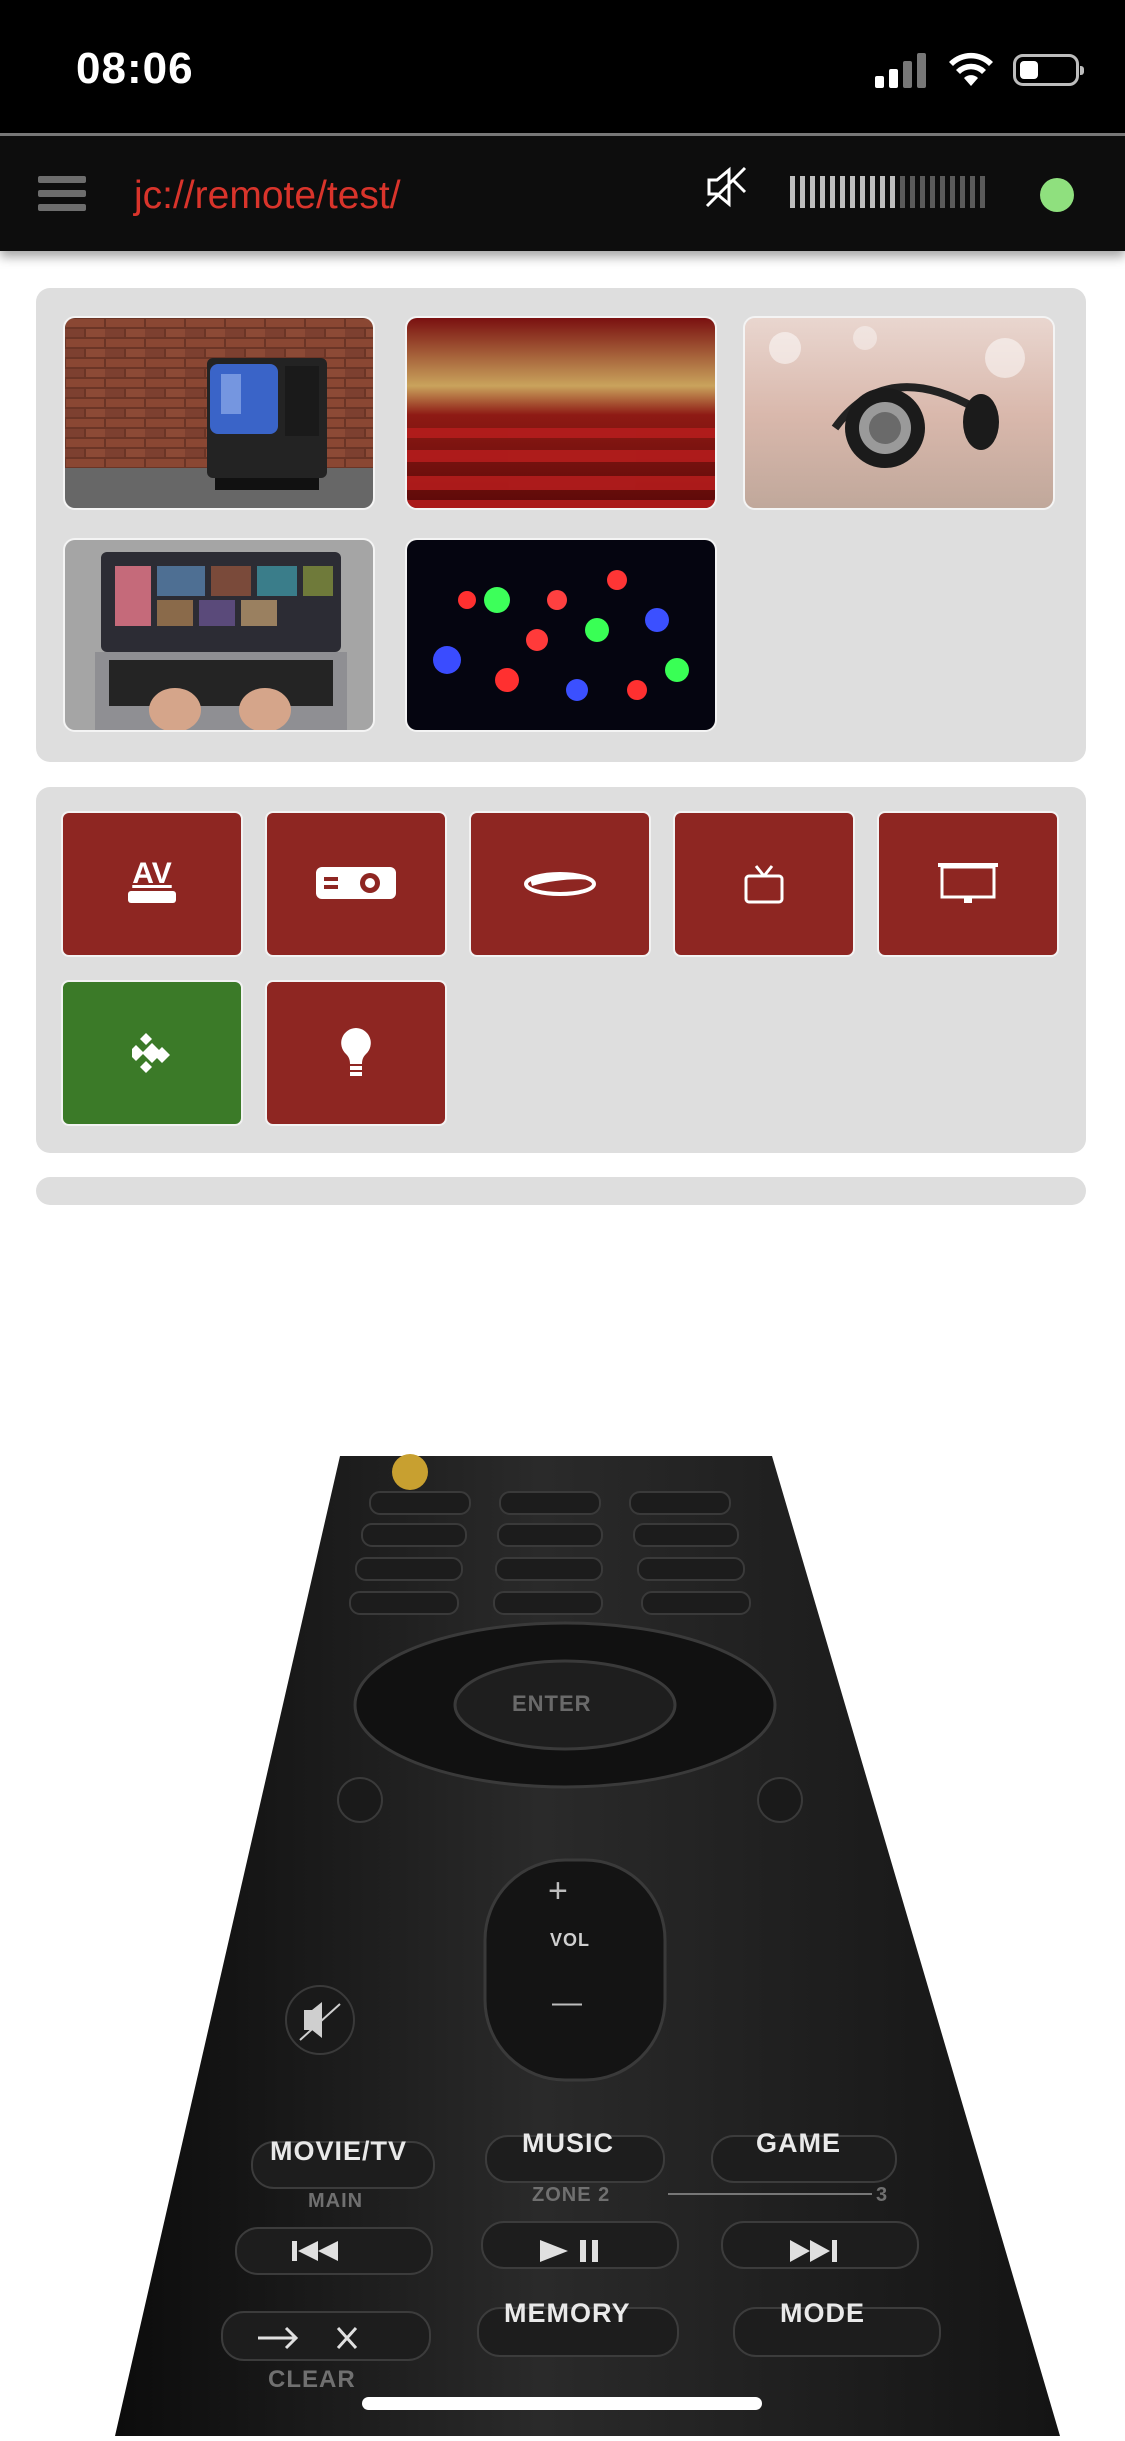 Image resolution: width=1125 pixels, height=2441 pixels. I want to click on remote-mode-label: MODE, so click(822, 2313).